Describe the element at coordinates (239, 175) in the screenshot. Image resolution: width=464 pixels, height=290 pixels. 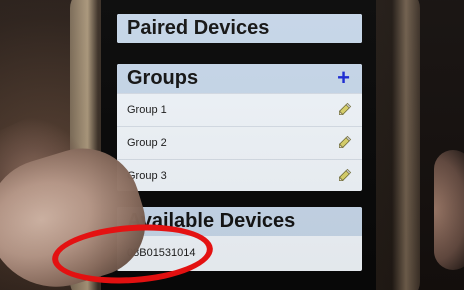
I see `group-row-3: Group 3` at that location.